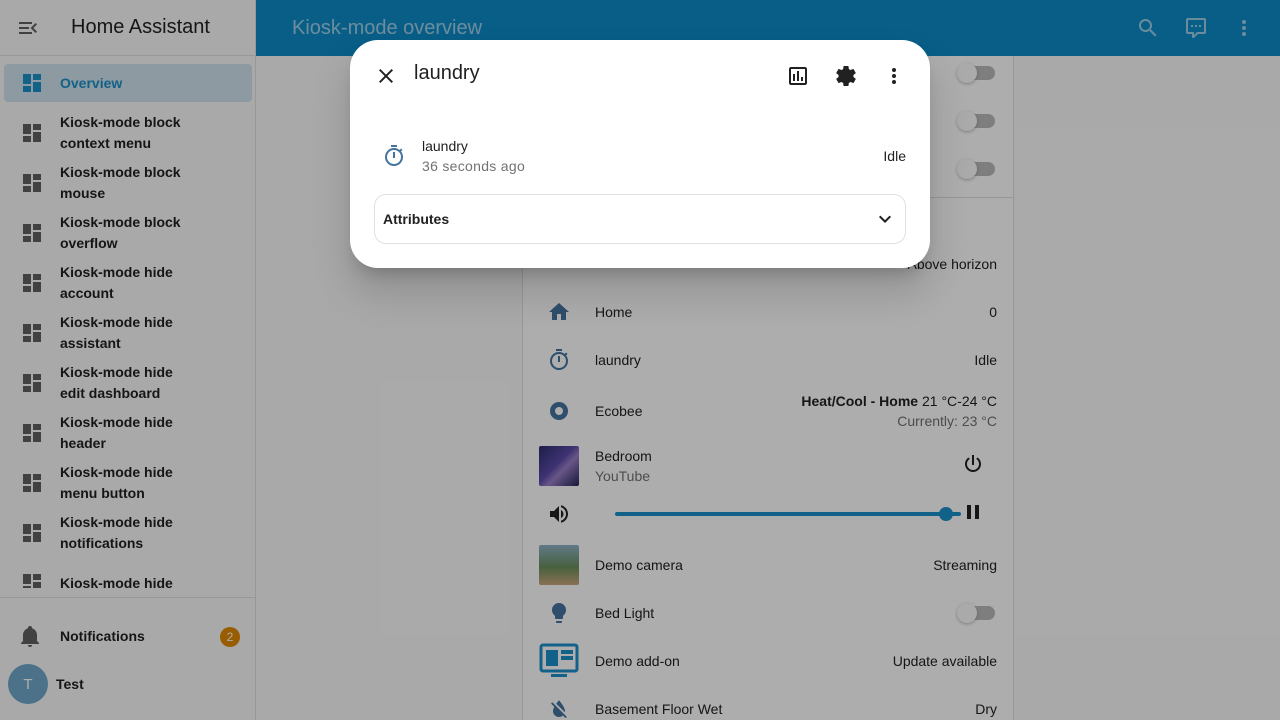  I want to click on settings-button, so click(846, 76).